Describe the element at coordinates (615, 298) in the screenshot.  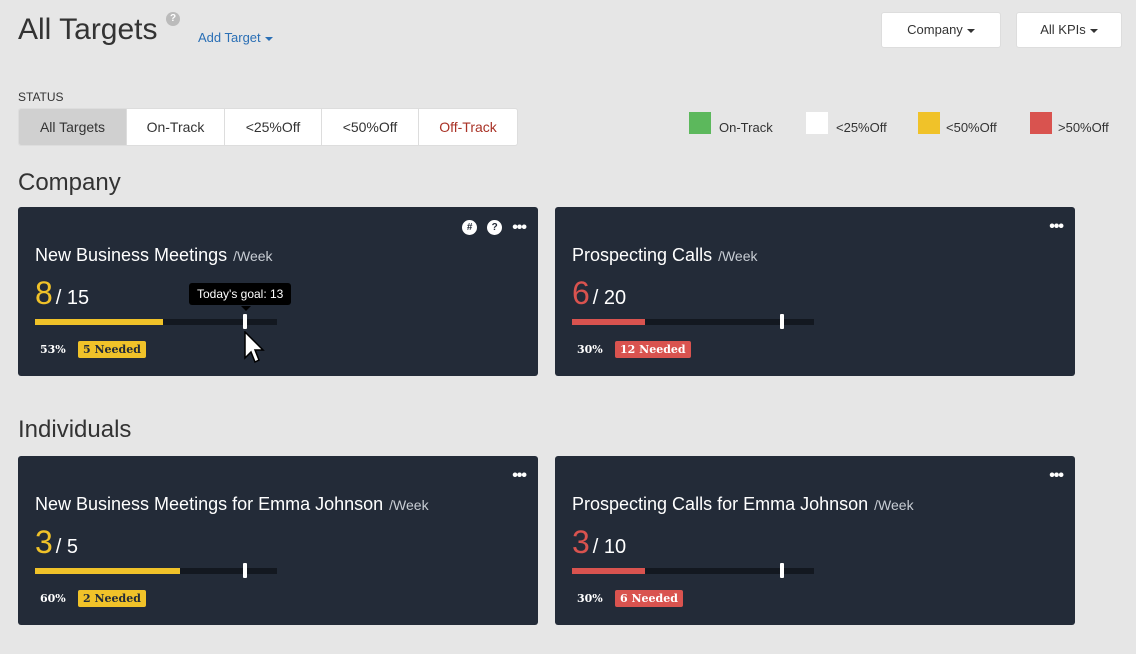
I see `card-target-value: 20` at that location.